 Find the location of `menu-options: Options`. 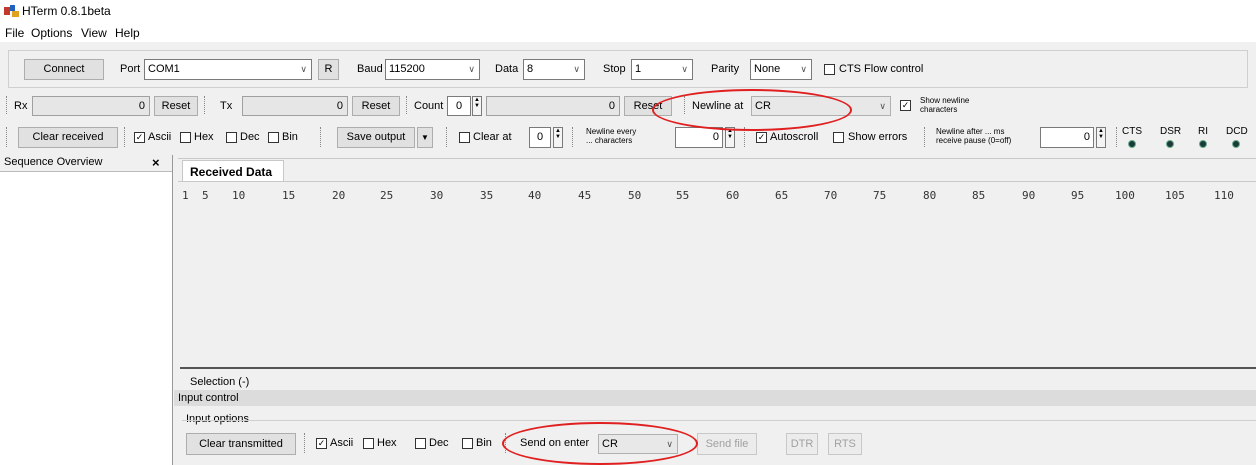

menu-options: Options is located at coordinates (51, 33).